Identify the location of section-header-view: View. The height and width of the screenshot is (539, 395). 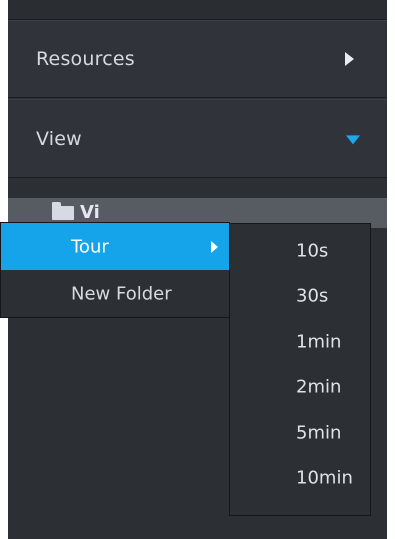
(197, 138).